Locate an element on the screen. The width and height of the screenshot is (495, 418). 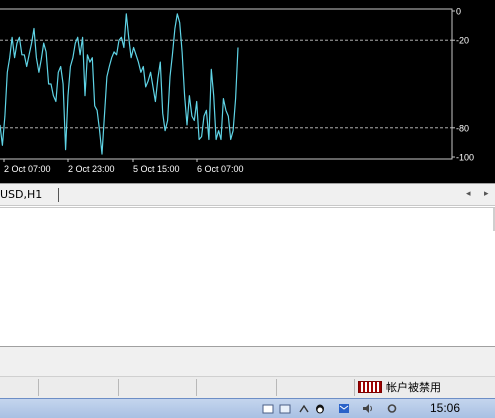
tray-volume-icon is located at coordinates (368, 408).